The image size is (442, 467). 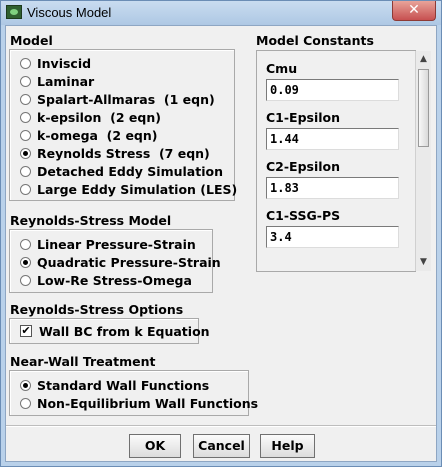 I want to click on app-icon, so click(x=14, y=12).